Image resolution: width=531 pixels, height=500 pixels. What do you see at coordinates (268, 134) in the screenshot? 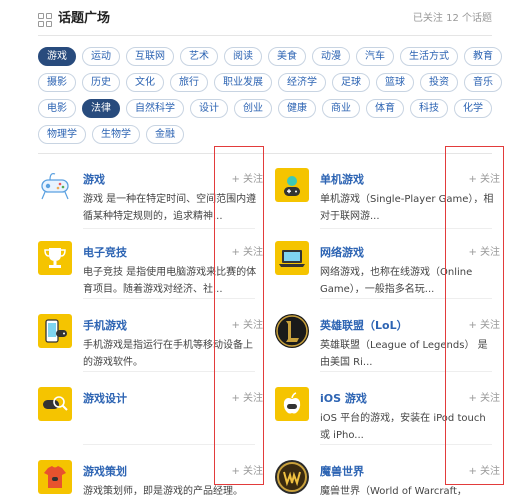
I see `tag-row: 物理学 生物学 金融` at bounding box center [268, 134].